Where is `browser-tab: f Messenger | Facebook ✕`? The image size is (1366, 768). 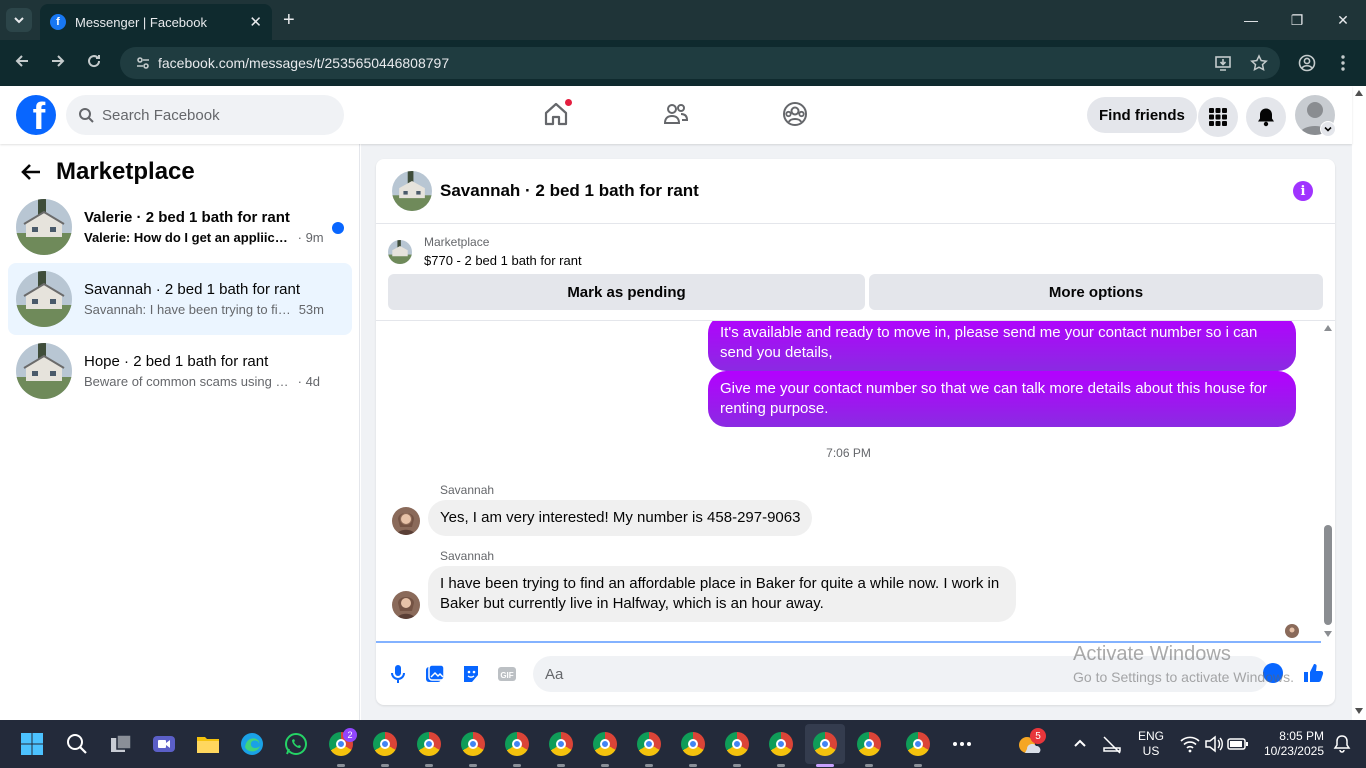
browser-tab: f Messenger | Facebook ✕ is located at coordinates (156, 22).